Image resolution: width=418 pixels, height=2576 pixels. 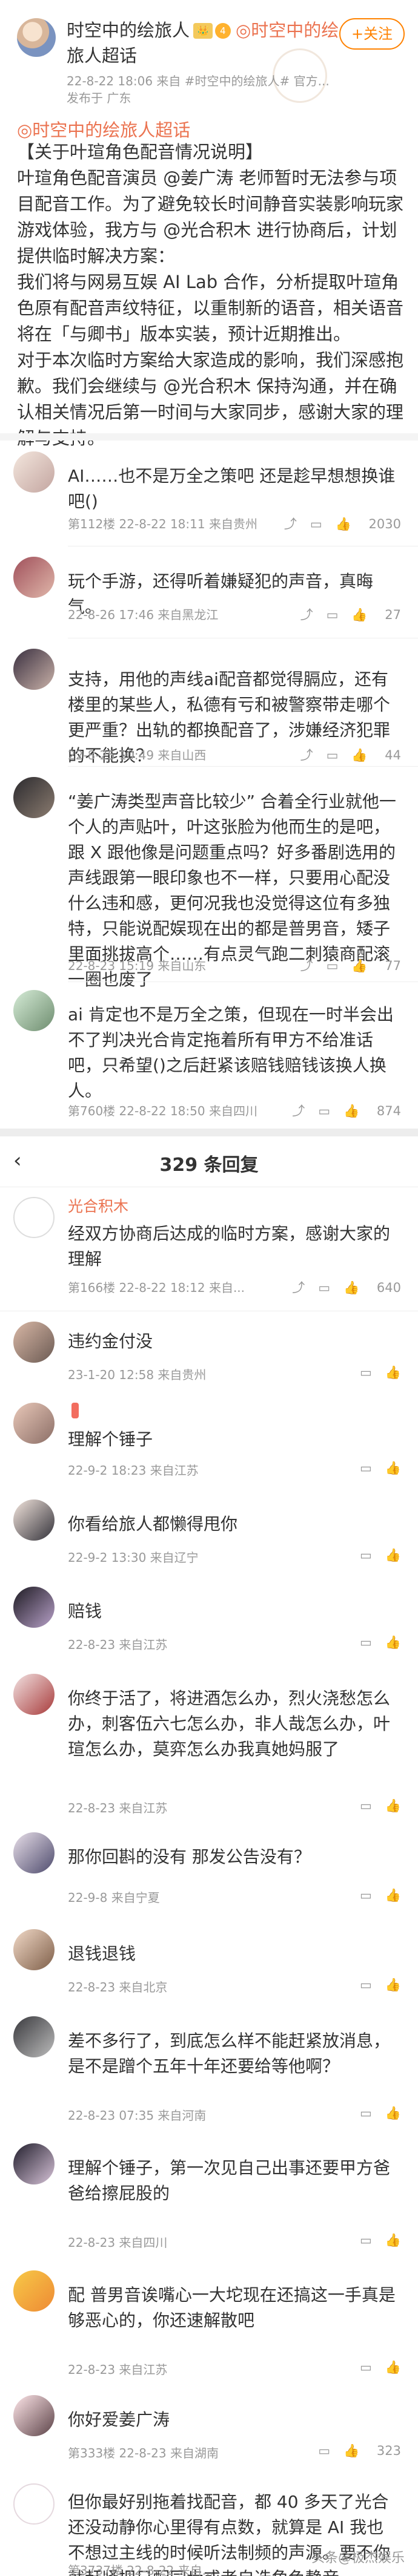 I want to click on reply-item: 赔钱 22-8-23 来自江苏 ▭ 👍, so click(x=209, y=1629).